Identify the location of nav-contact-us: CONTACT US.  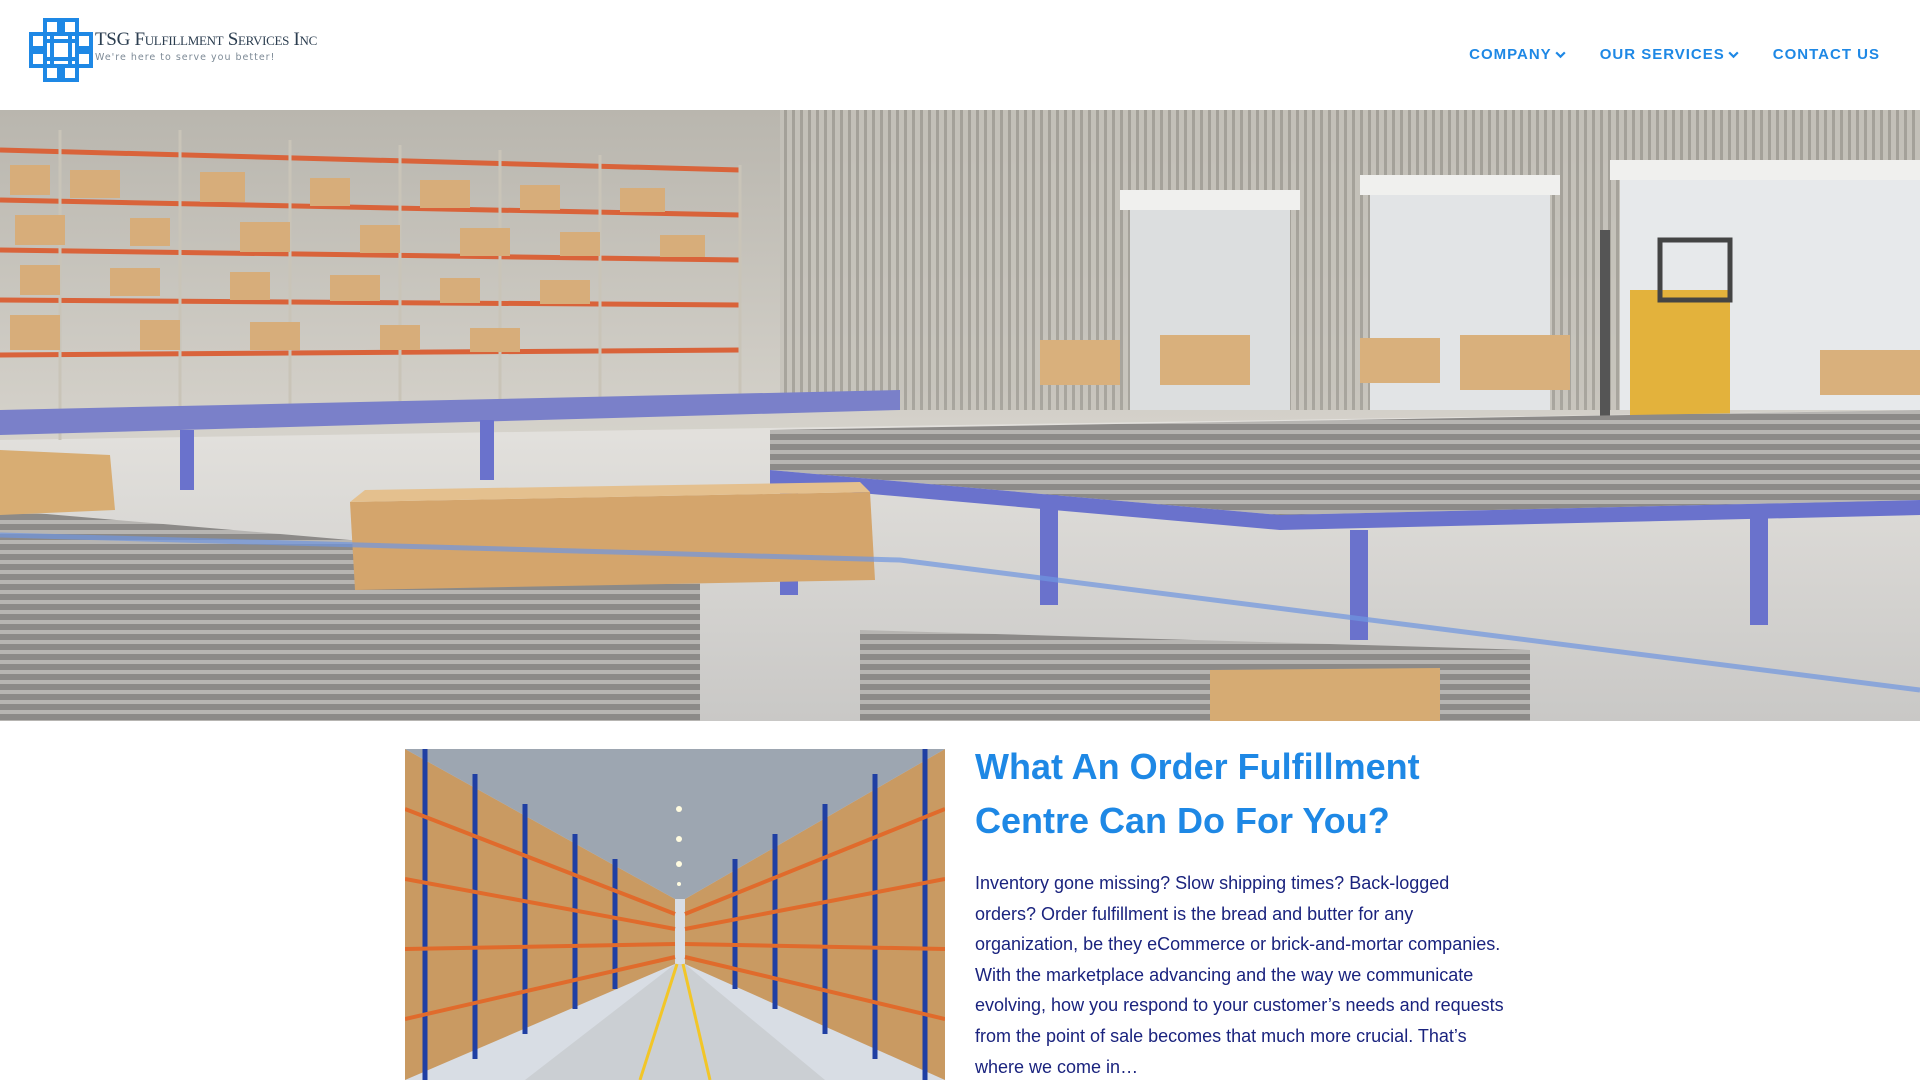
(1826, 54).